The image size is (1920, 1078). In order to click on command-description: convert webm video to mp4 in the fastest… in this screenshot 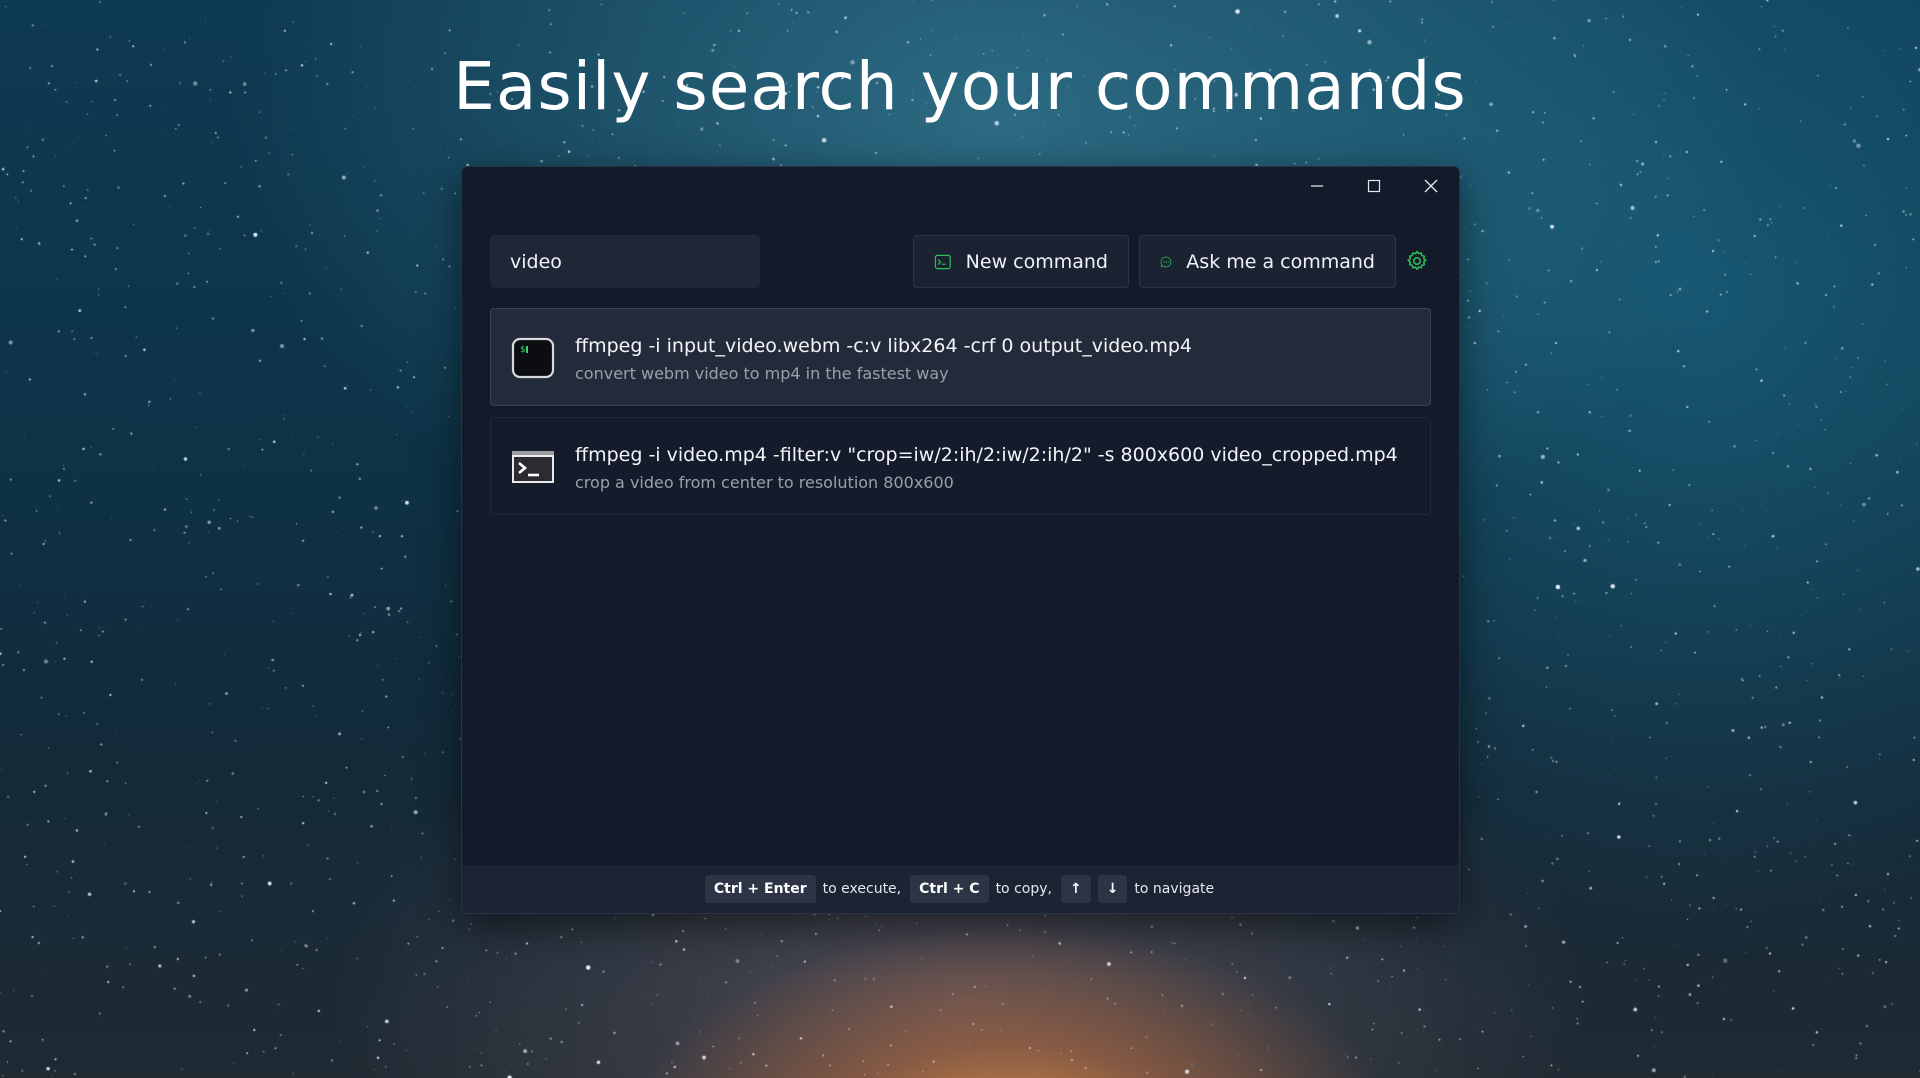, I will do `click(762, 373)`.